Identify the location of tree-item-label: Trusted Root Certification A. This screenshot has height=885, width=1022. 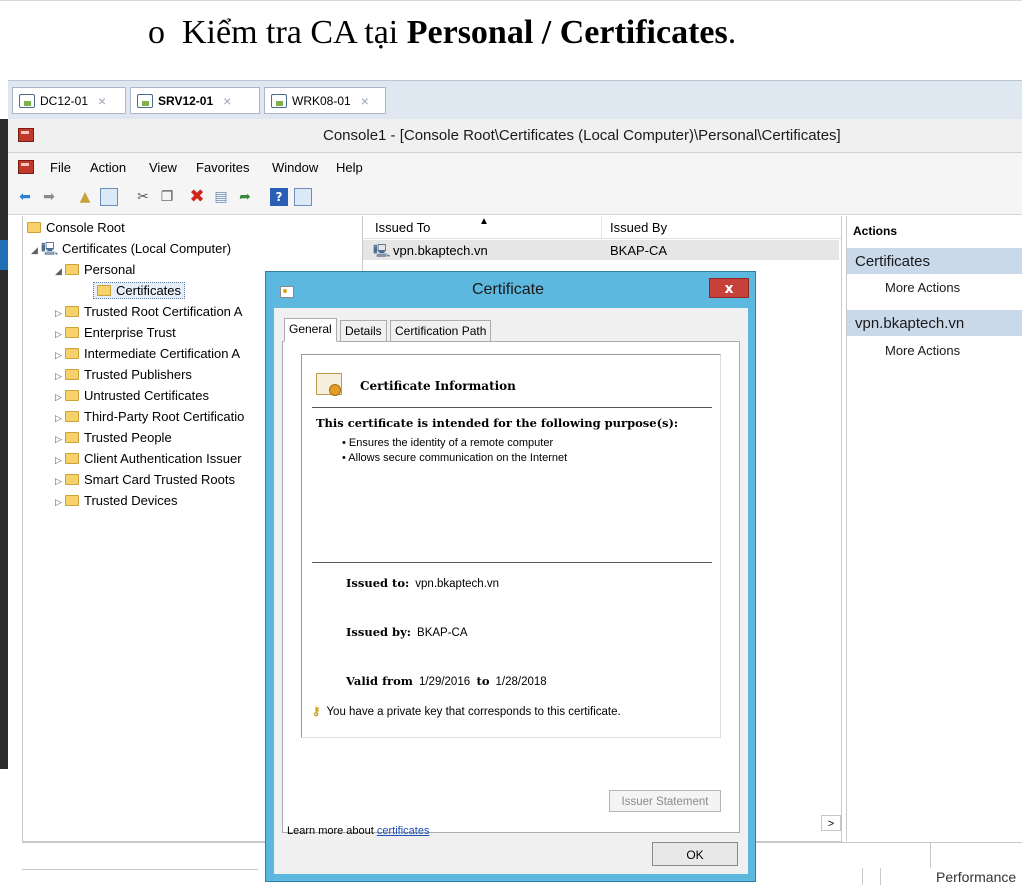
(163, 311).